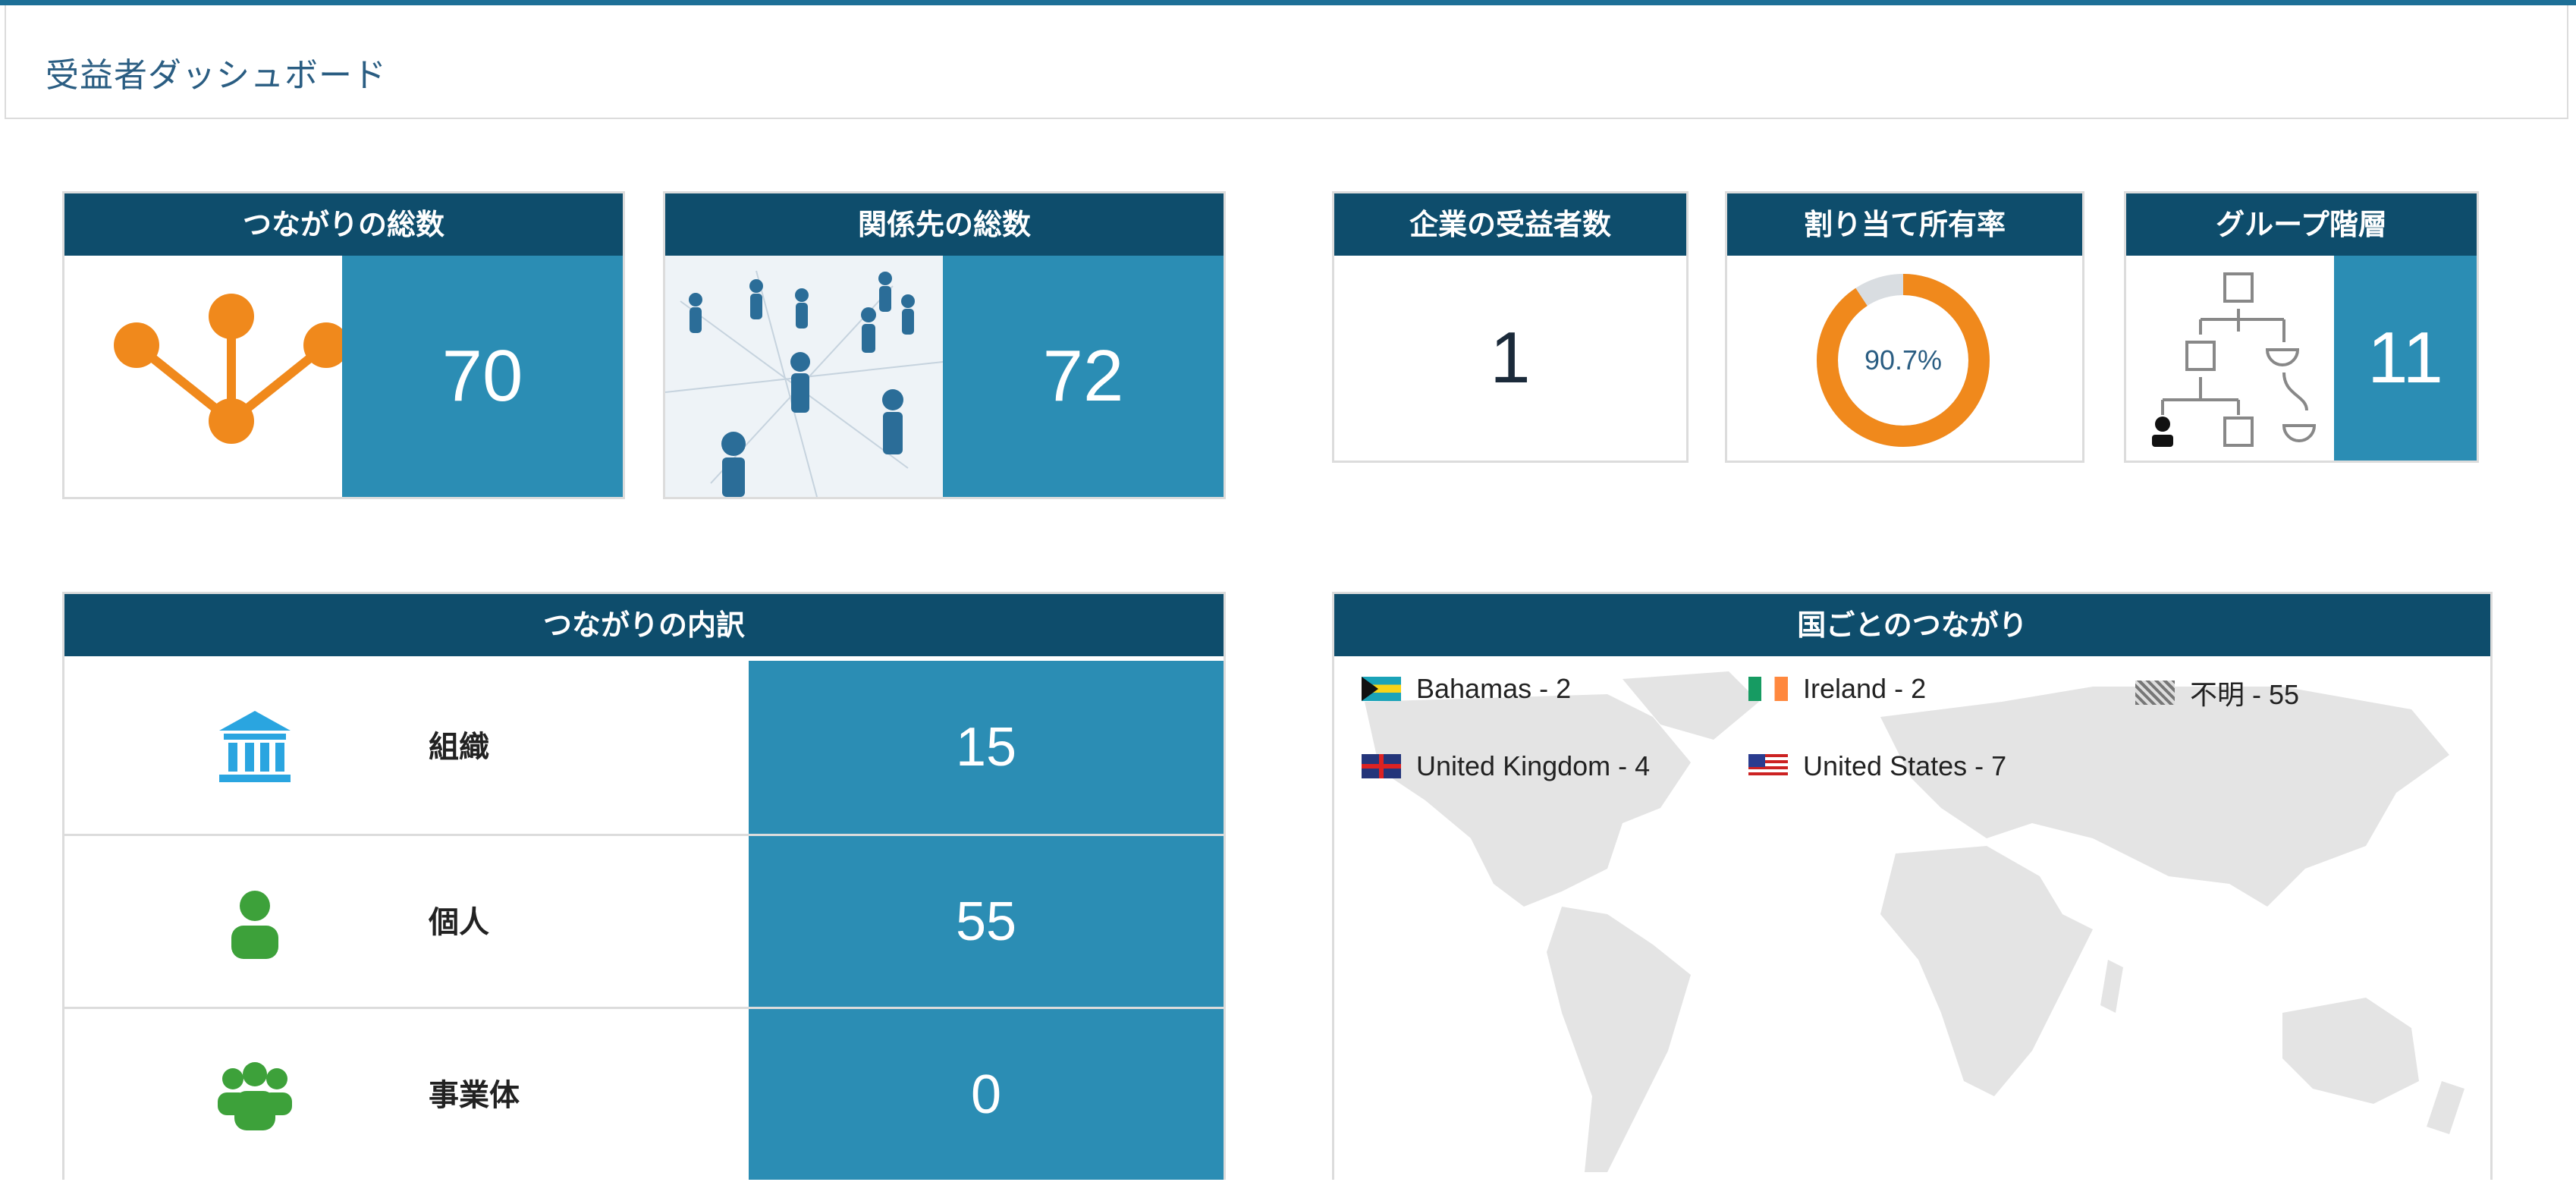 The image size is (2576, 1182). Describe the element at coordinates (216, 75) in the screenshot. I see `page-title: 受益者ダッシュボード` at that location.